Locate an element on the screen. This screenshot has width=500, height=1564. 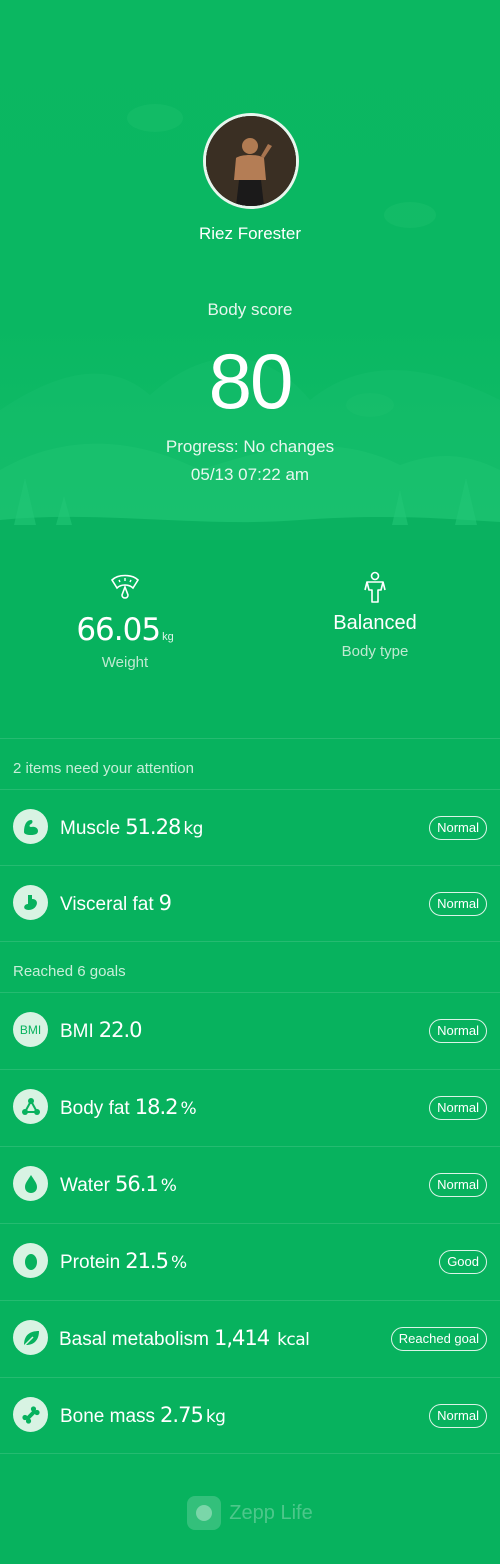
metric-label: Visceral fat is located at coordinates (107, 904).